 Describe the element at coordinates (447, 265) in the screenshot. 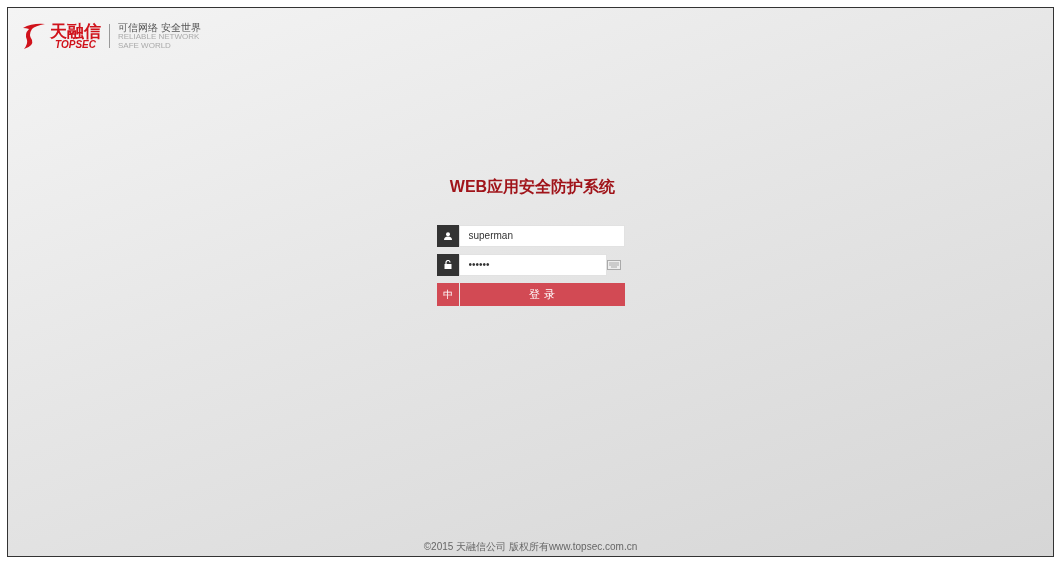

I see `lock-icon` at that location.